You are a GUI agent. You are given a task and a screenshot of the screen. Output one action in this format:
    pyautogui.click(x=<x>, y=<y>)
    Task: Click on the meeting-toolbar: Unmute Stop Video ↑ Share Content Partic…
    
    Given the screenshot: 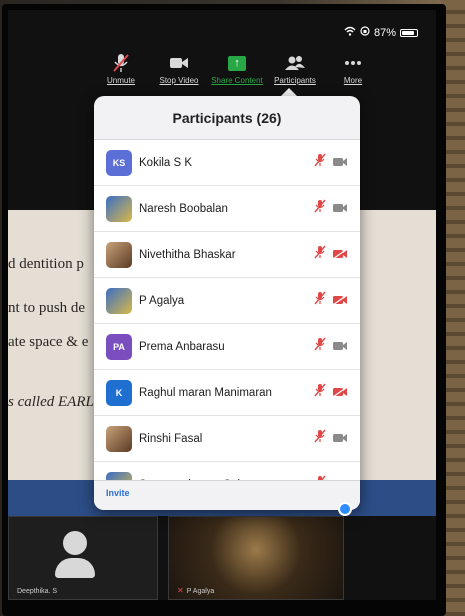 What is the action you would take?
    pyautogui.click(x=237, y=74)
    